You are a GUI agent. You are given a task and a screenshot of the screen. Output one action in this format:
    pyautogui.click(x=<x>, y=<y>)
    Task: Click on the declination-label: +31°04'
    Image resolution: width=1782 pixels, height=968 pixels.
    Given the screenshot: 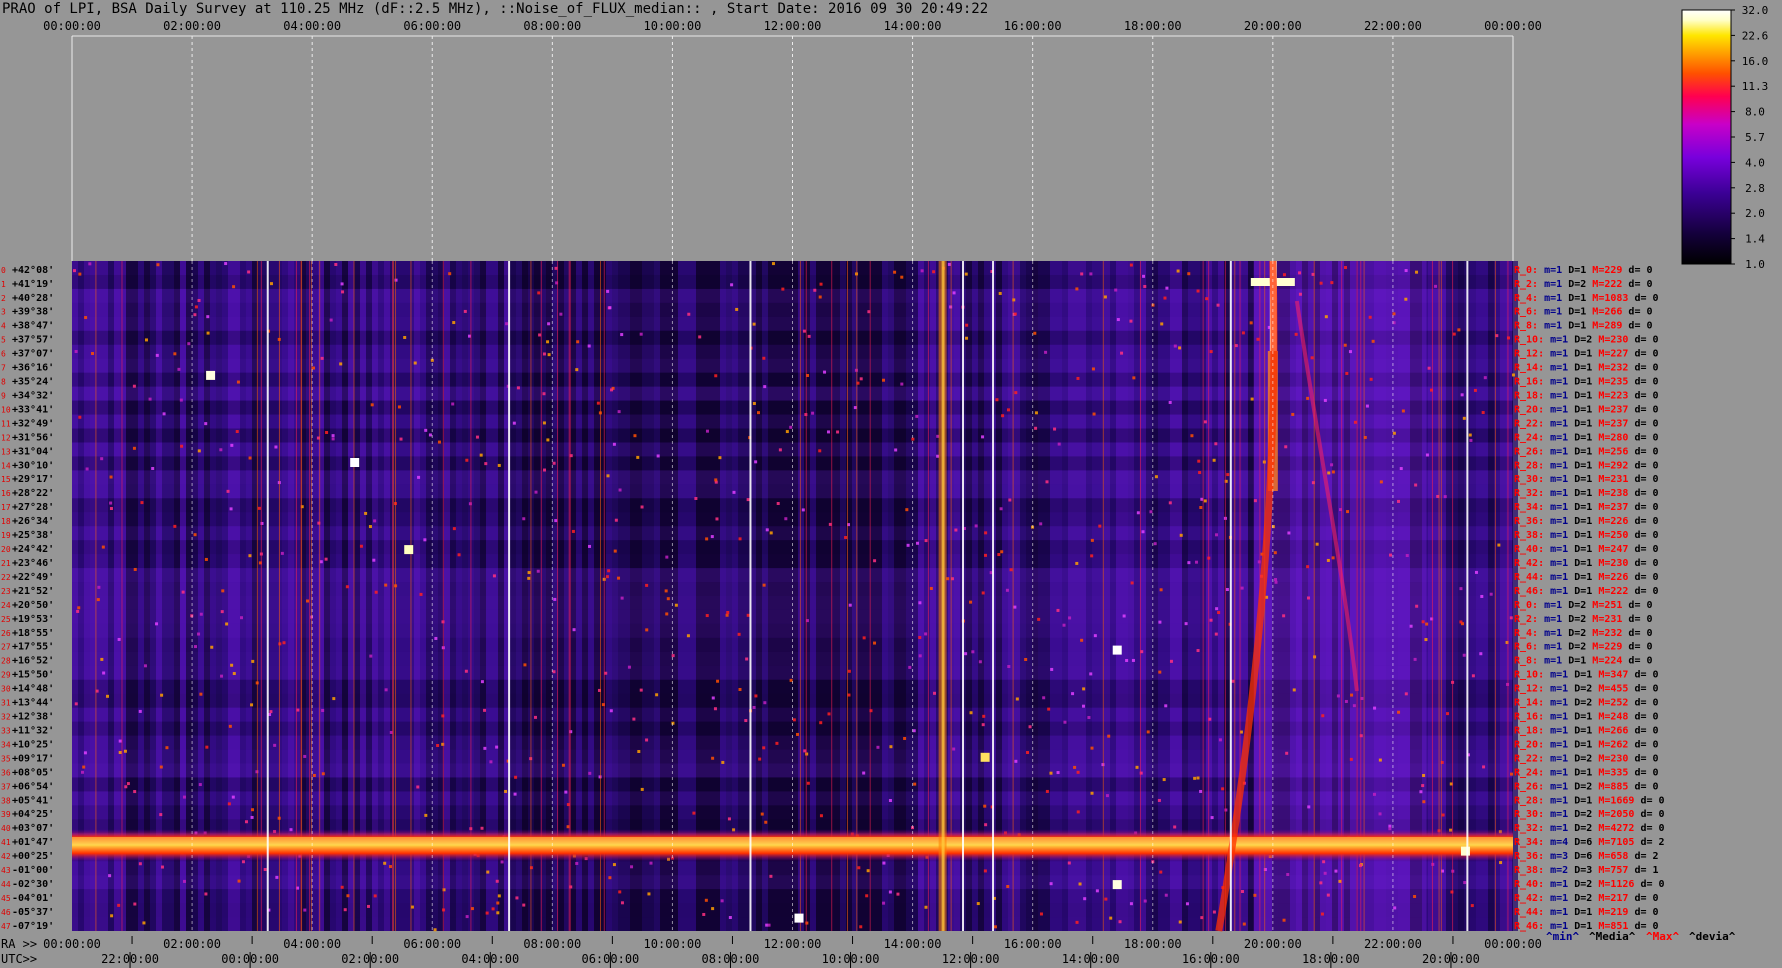 What is the action you would take?
    pyautogui.click(x=33, y=451)
    